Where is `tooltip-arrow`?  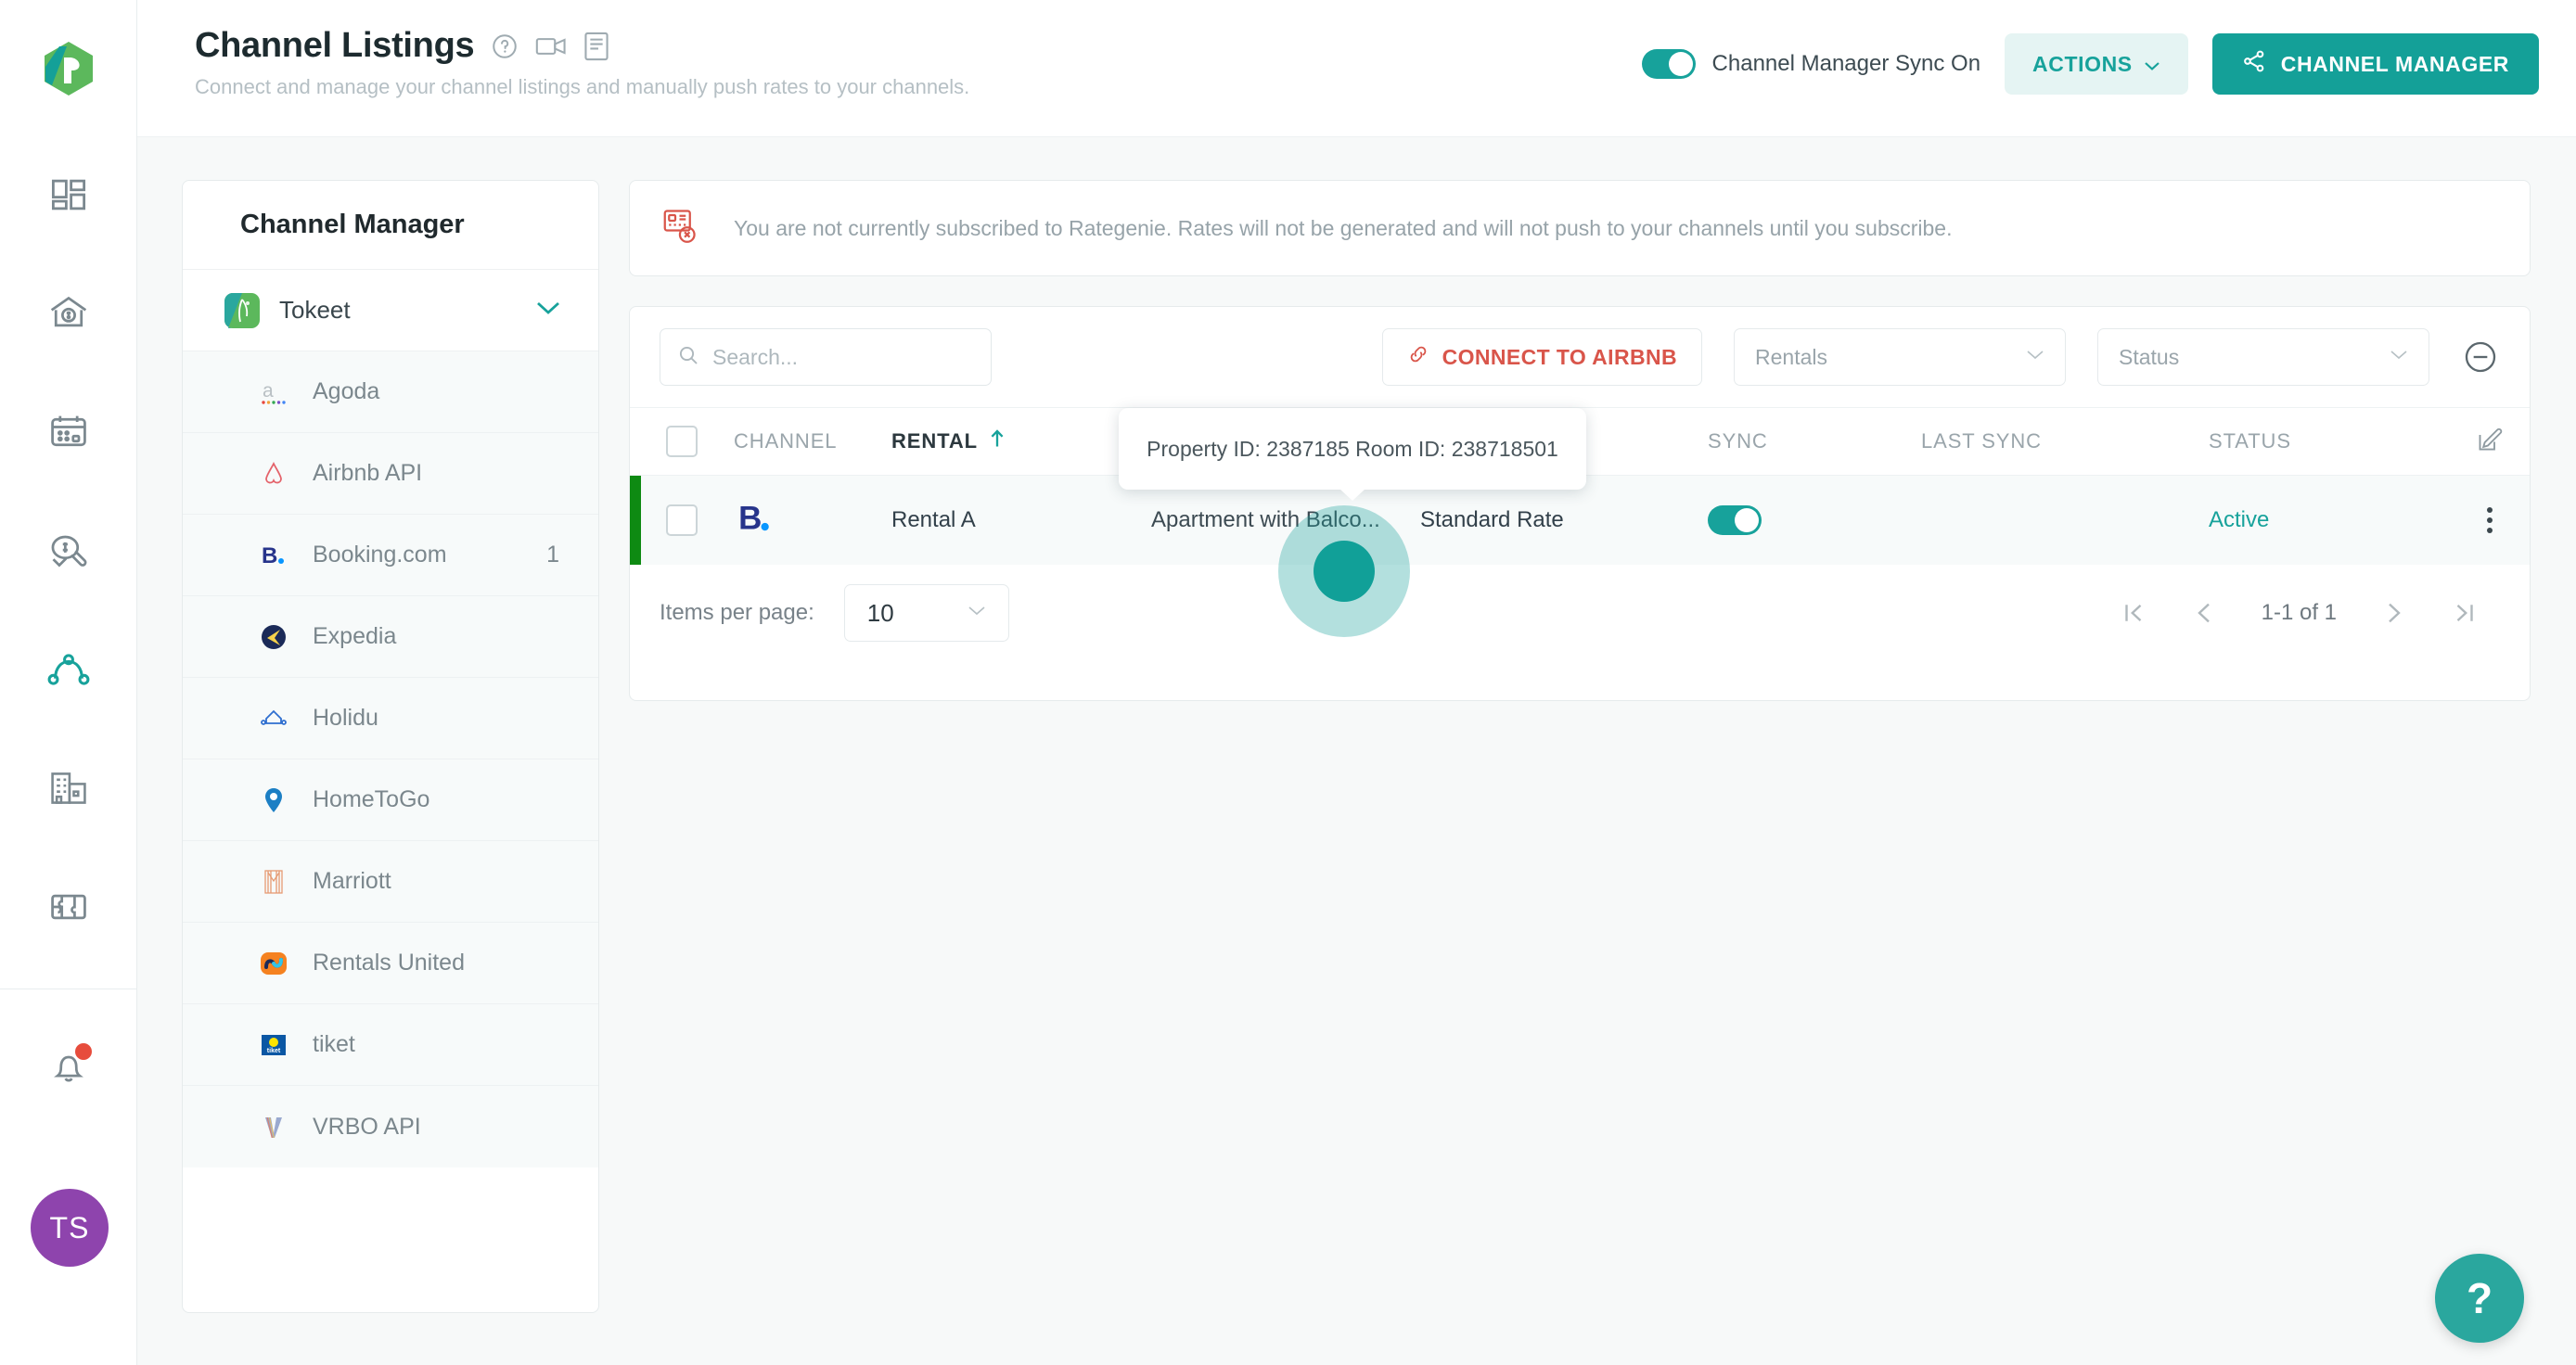
tooltip-arrow is located at coordinates (1352, 495).